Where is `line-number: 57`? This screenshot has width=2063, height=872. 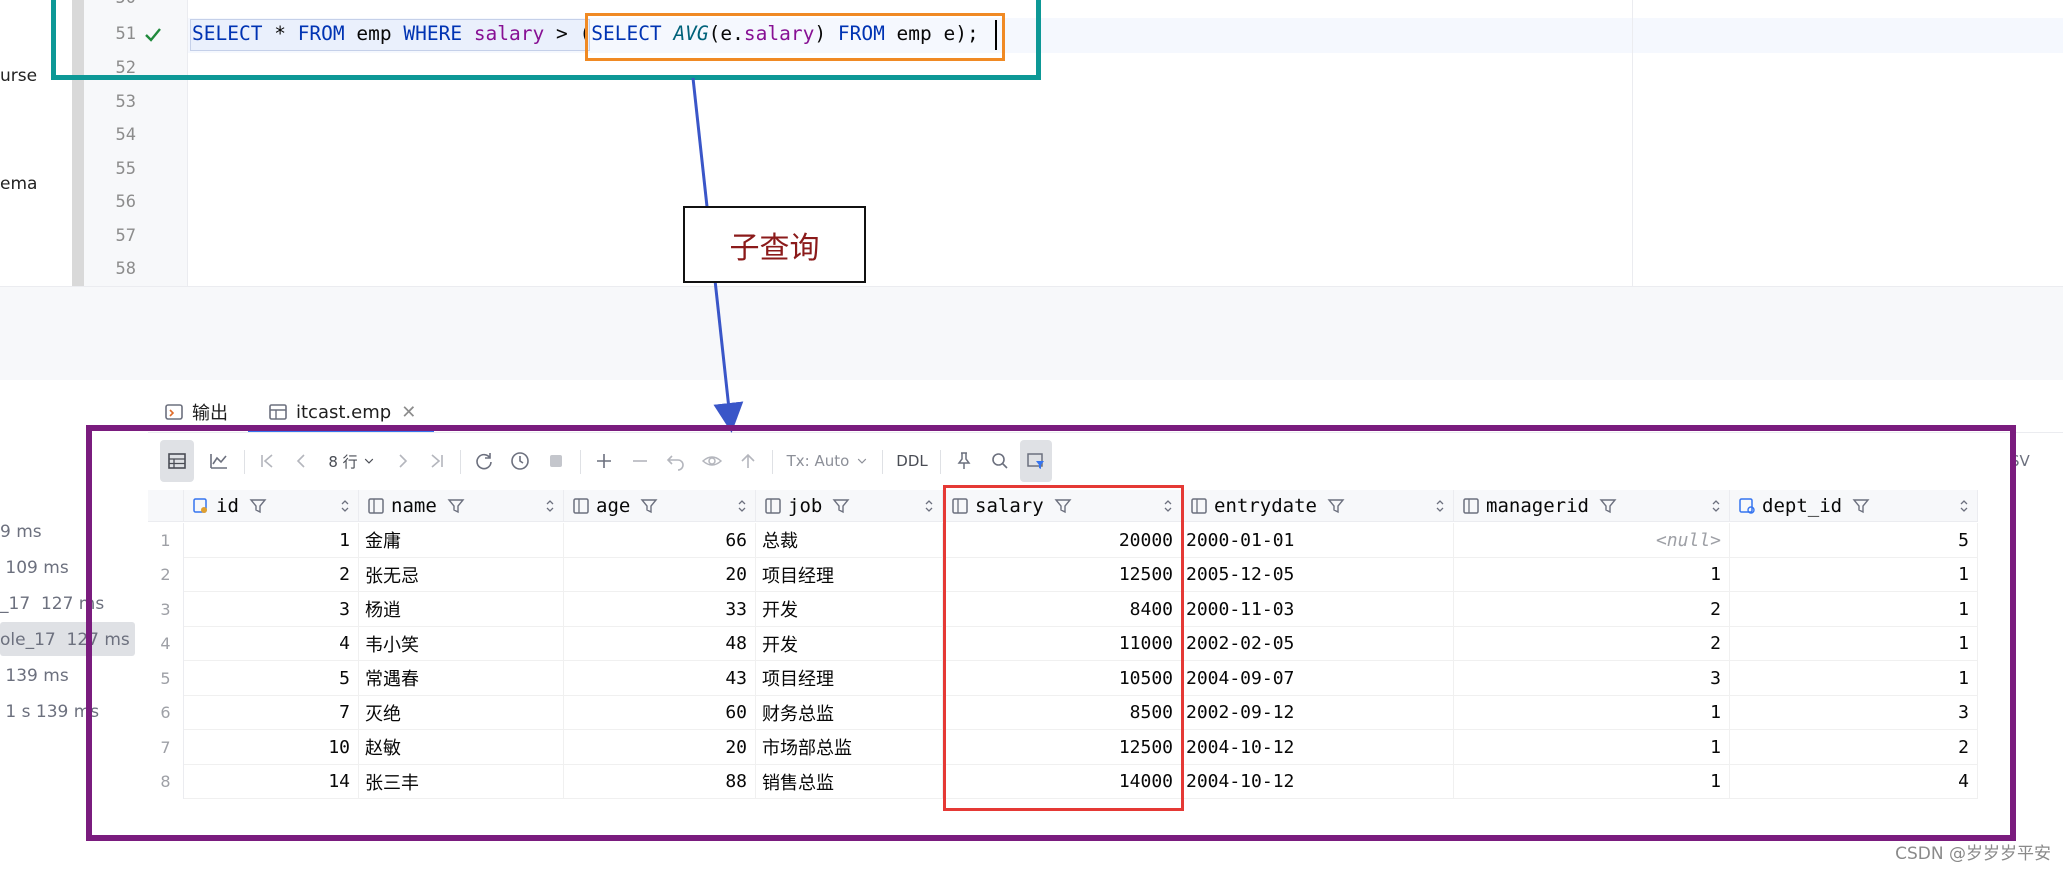 line-number: 57 is located at coordinates (125, 236).